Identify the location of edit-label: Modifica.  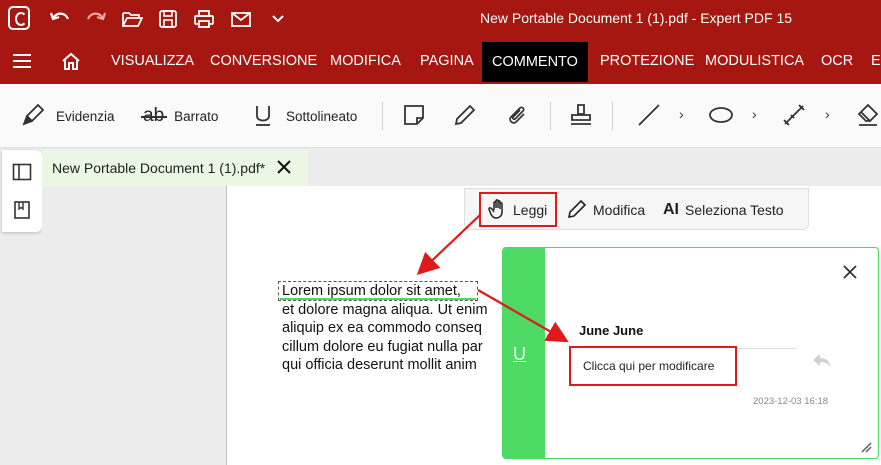
(619, 210).